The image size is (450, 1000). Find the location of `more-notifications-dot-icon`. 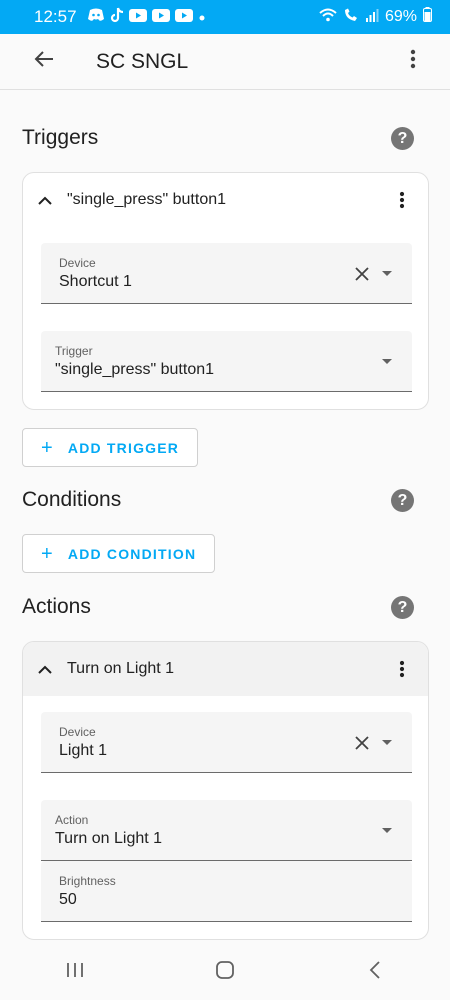

more-notifications-dot-icon is located at coordinates (202, 17).